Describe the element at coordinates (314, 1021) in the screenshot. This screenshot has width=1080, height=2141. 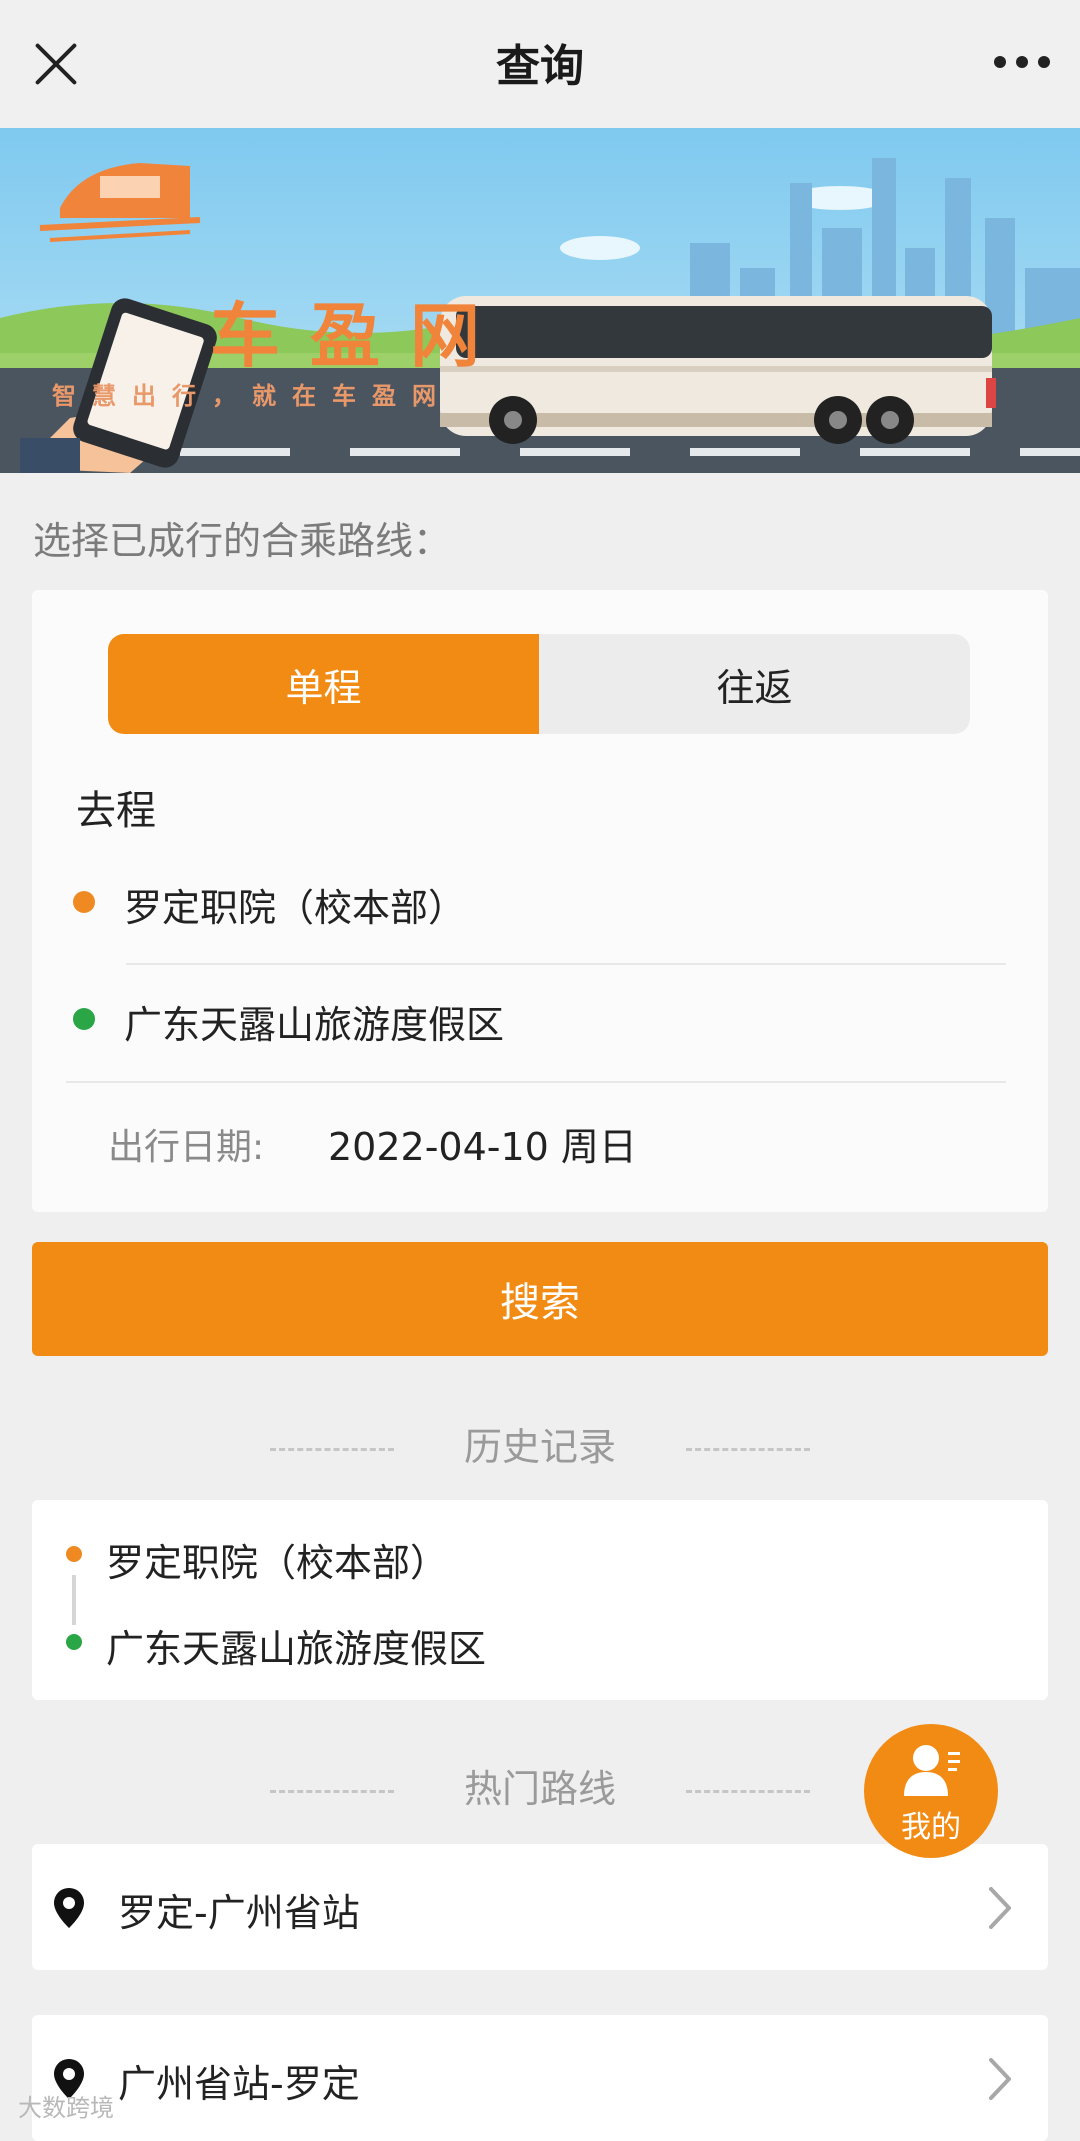
I see `destination-field: 广东天露山旅游度假区` at that location.